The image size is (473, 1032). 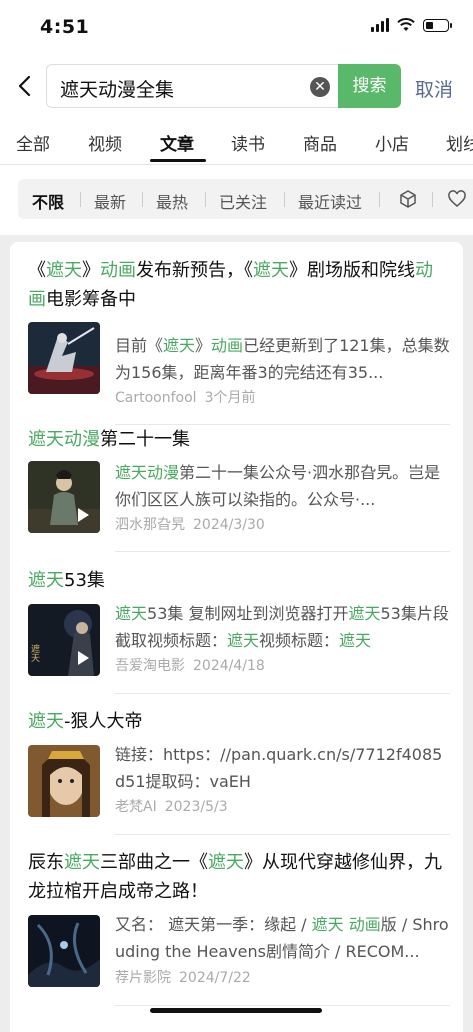 I want to click on result-title: 辰东遮天三部曲之一《遮天》从现代穿越修仙界，九龙拉棺开启成帝之路！, so click(x=238, y=877).